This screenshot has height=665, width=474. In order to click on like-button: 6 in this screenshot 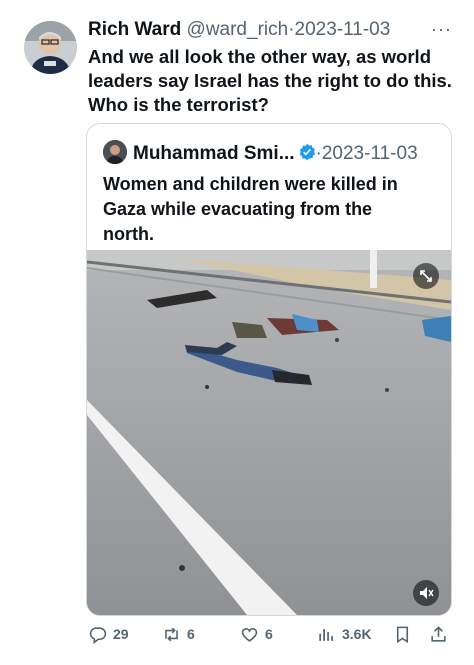, I will do `click(256, 634)`.